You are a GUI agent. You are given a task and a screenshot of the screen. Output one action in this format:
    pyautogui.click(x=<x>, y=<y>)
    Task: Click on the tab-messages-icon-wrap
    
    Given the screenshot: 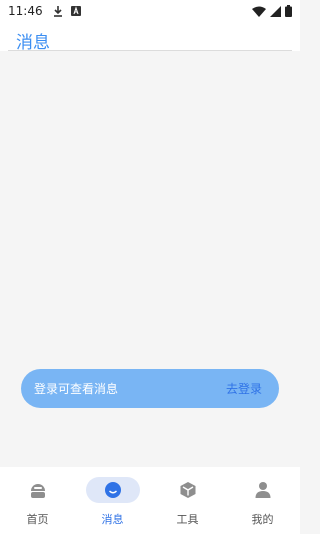 What is the action you would take?
    pyautogui.click(x=112, y=490)
    